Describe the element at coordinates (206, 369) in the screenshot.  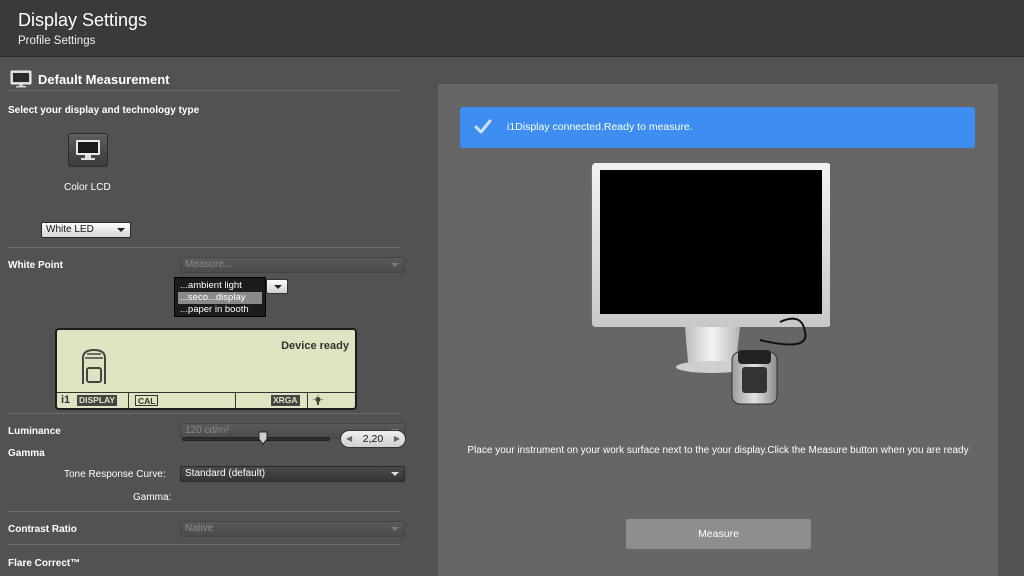
I see `device-status-display: Device ready i1 DISPLAY CAL XRGA` at that location.